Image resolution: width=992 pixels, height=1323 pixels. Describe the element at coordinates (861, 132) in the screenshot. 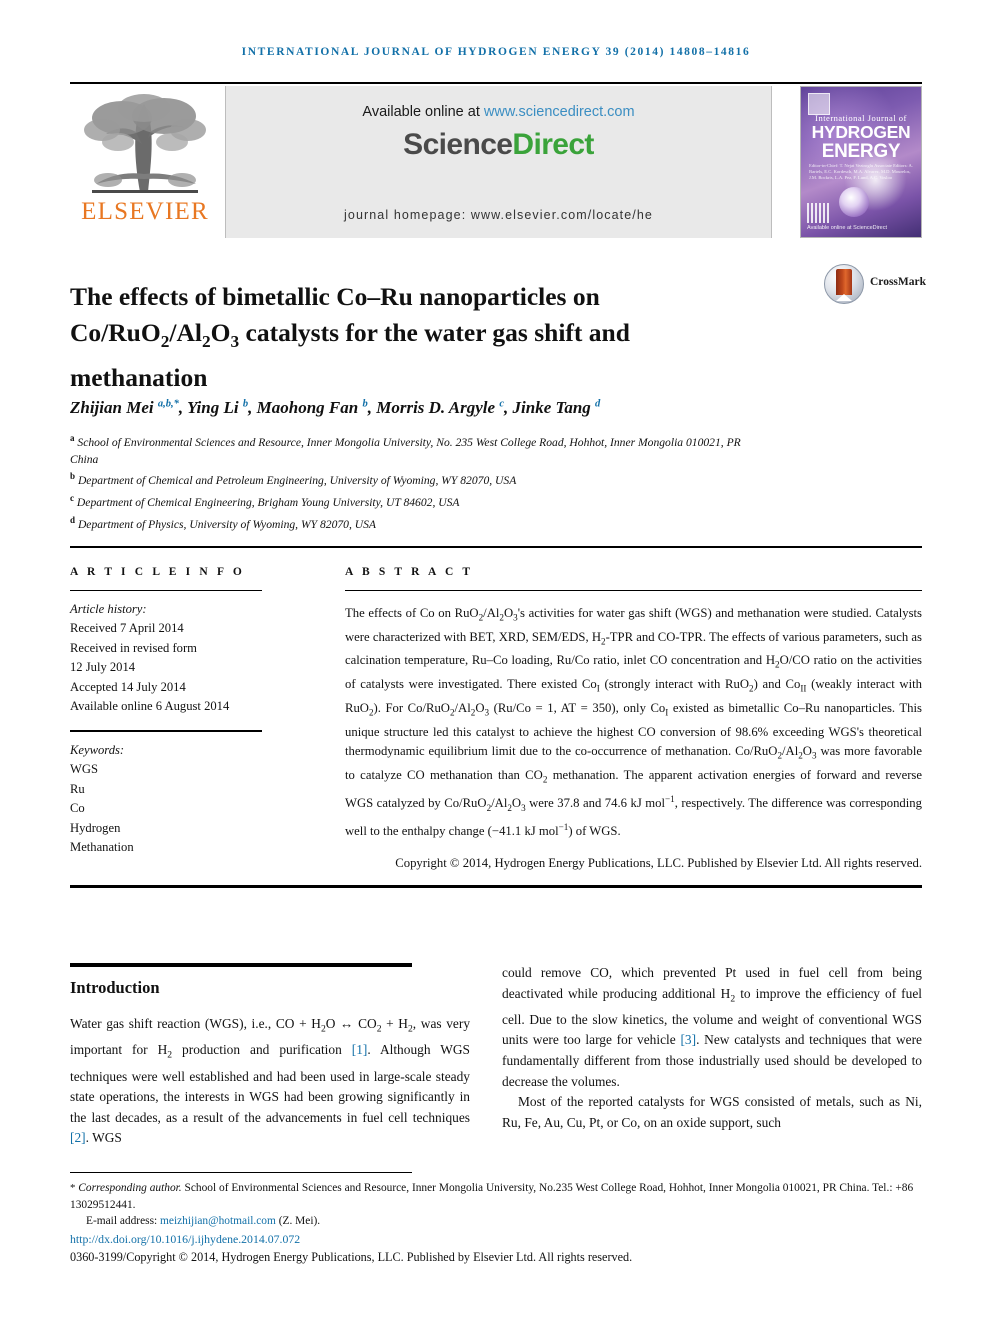

I see `cover-title-line1: HYDROGEN` at that location.